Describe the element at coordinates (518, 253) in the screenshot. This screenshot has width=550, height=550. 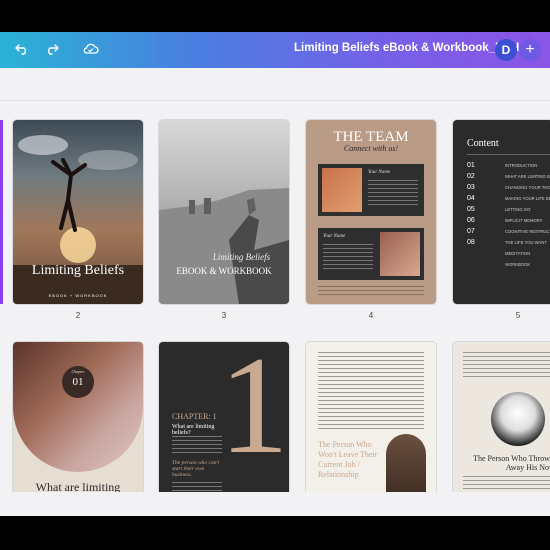
I see `contents-item-label: MEDITATION` at that location.